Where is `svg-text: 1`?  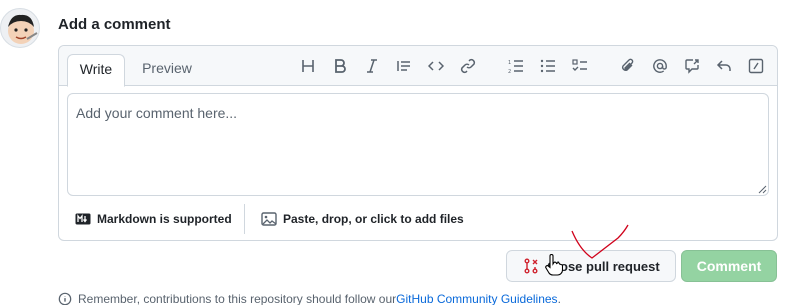
svg-text: 1 is located at coordinates (509, 63).